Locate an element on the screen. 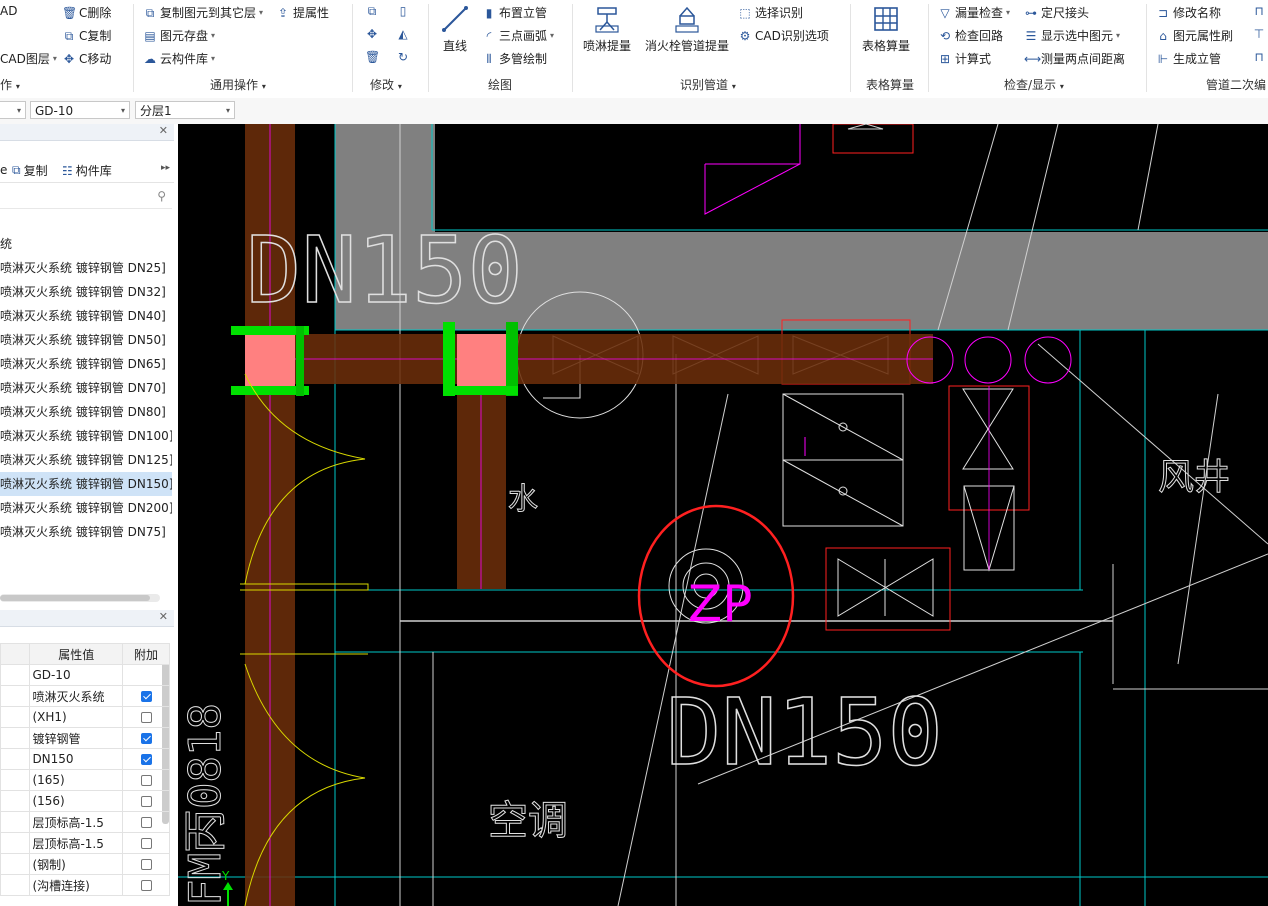 This screenshot has width=1268, height=906. component-select: GD-10 ▾ is located at coordinates (80, 110).